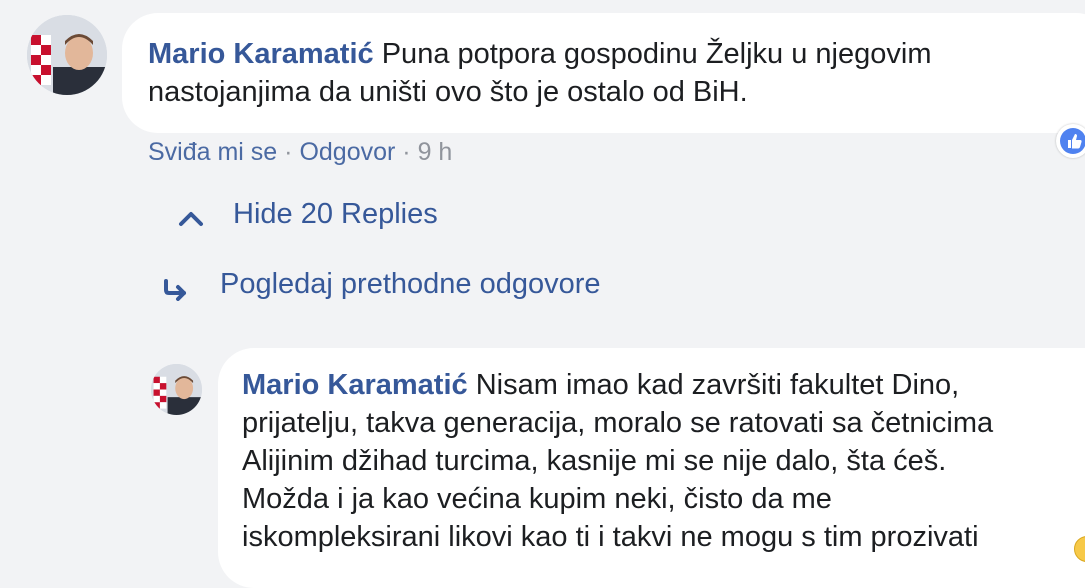 This screenshot has width=1085, height=588. I want to click on reply-avatar, so click(176, 389).